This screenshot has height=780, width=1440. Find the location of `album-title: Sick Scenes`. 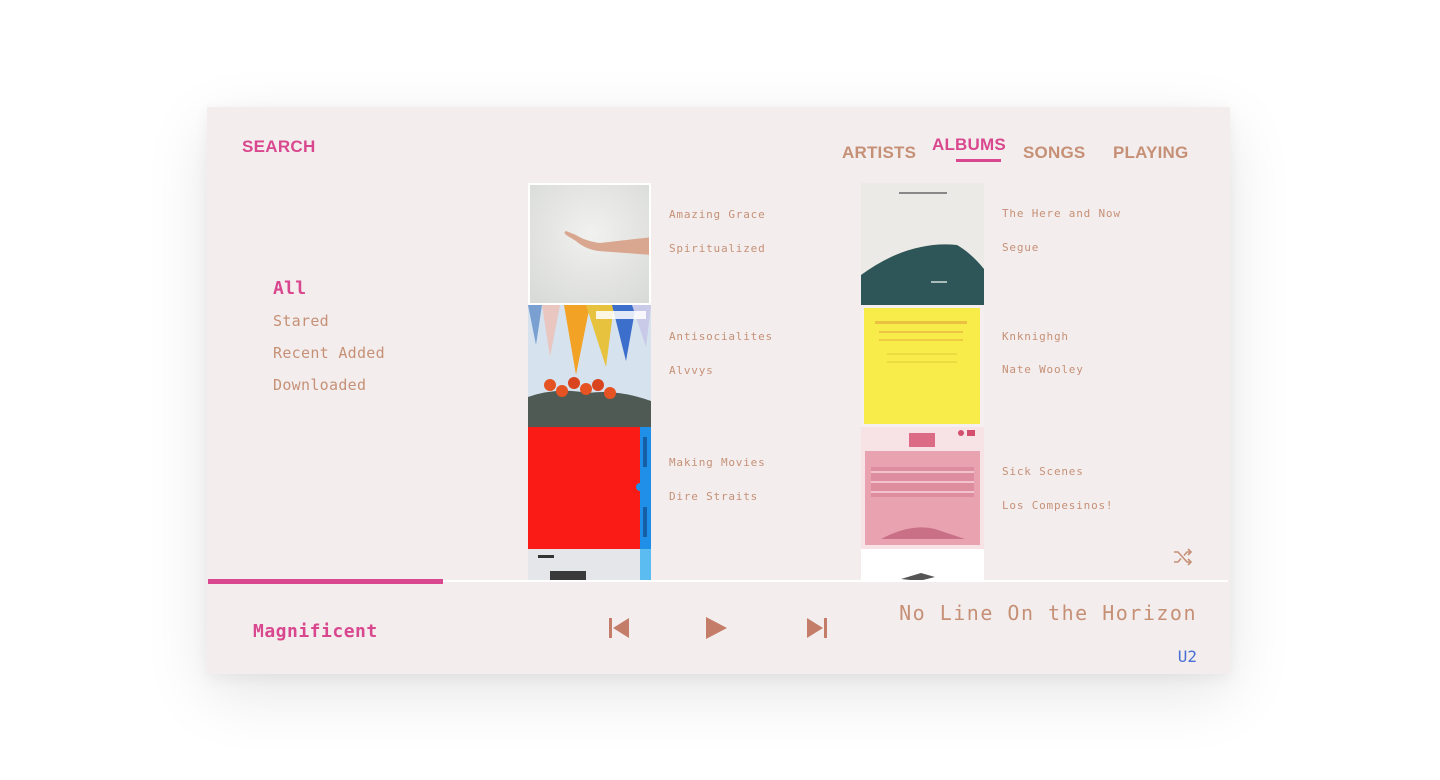

album-title: Sick Scenes is located at coordinates (1043, 471).